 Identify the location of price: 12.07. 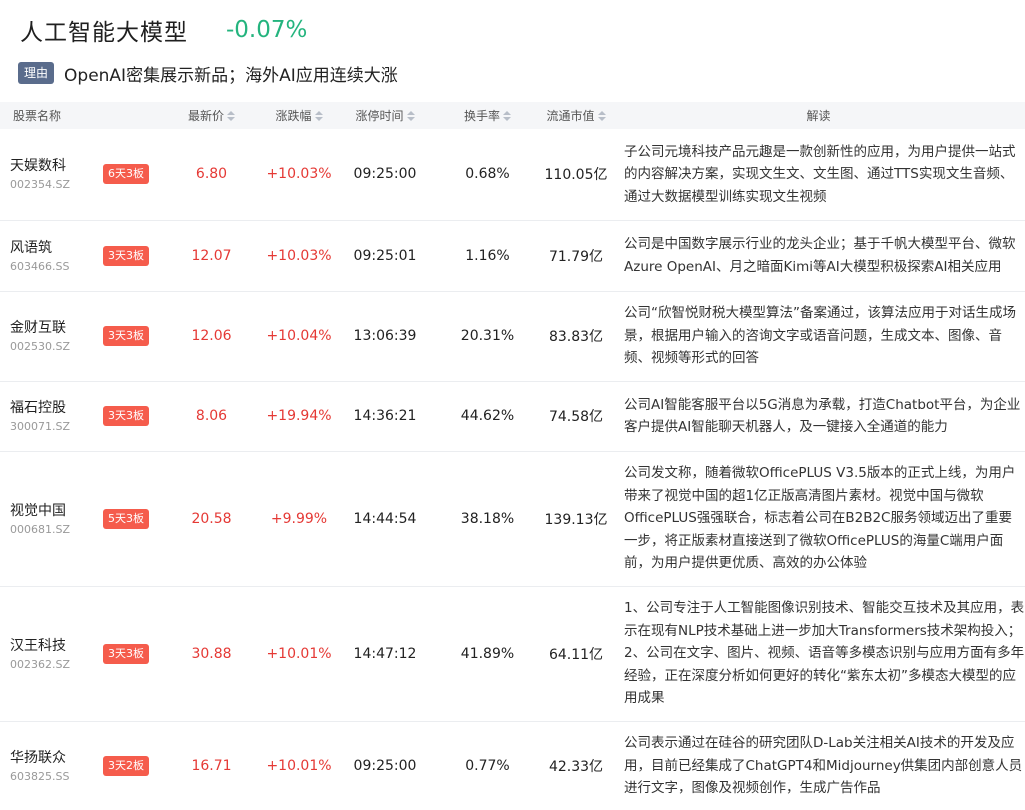
(211, 256).